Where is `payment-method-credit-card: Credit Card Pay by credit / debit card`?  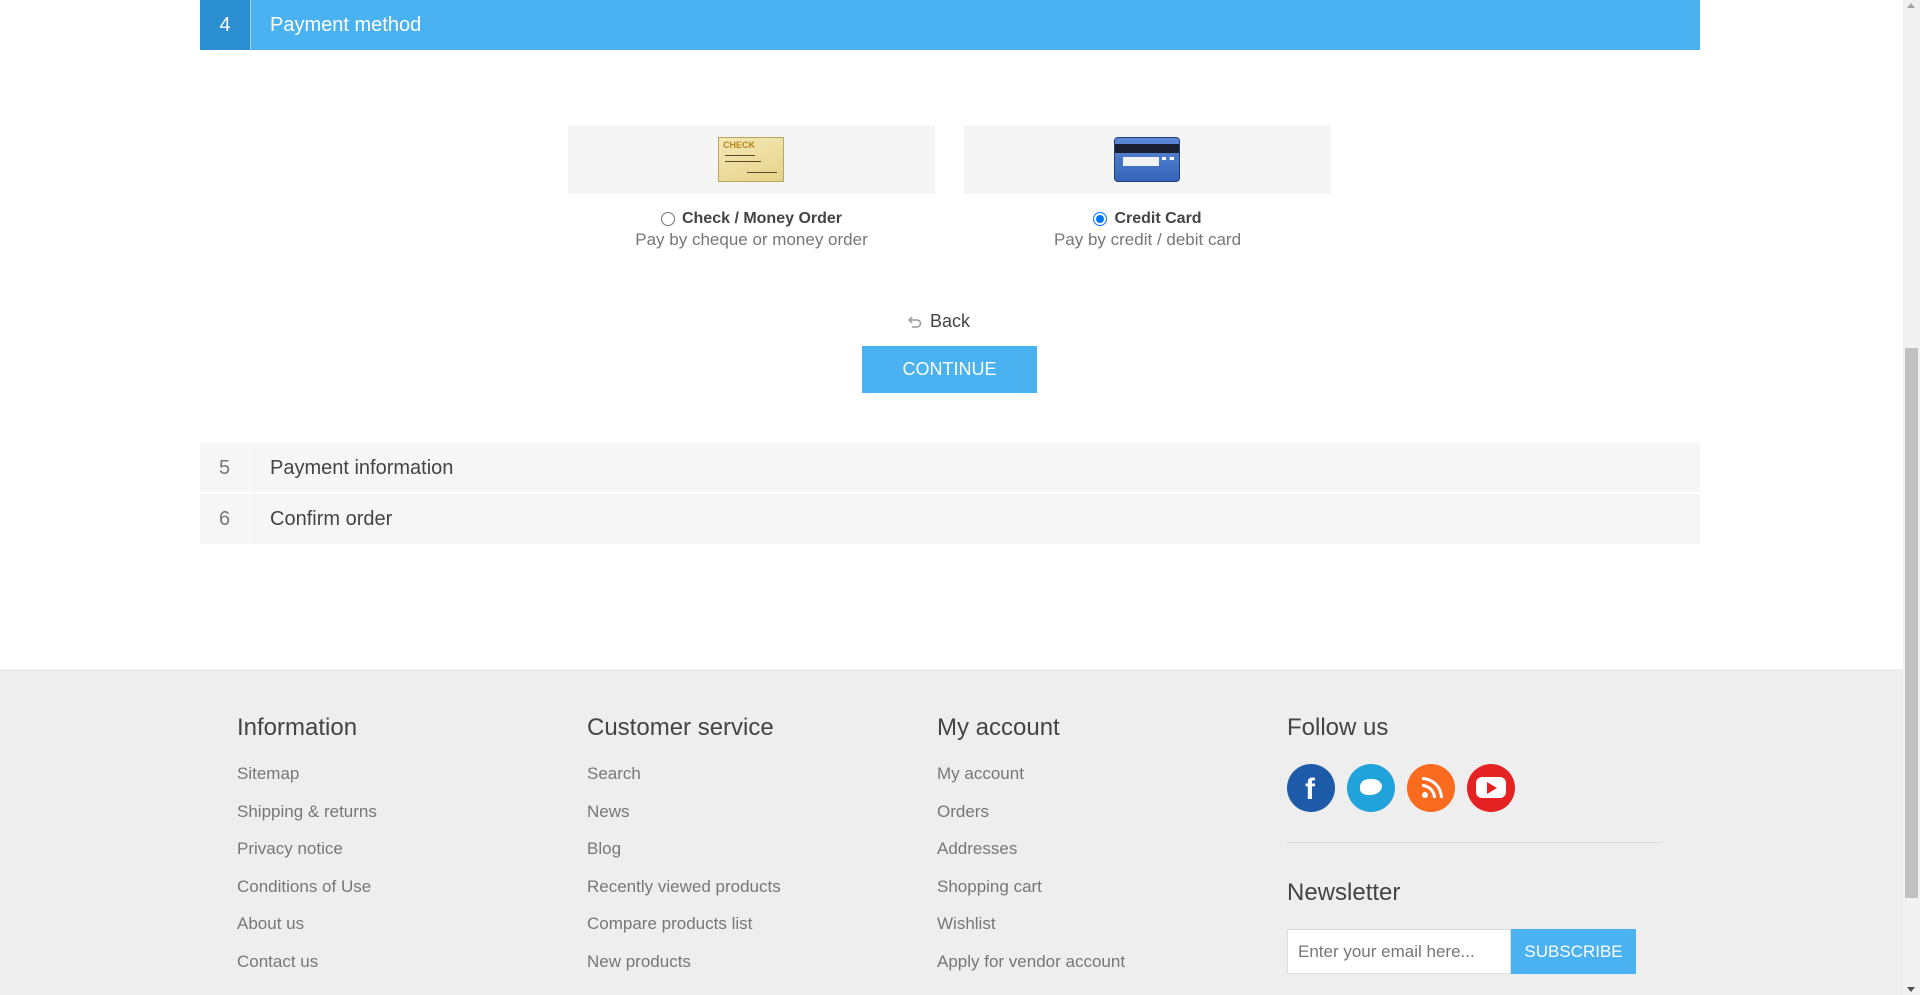
payment-method-credit-card: Credit Card Pay by credit / debit card is located at coordinates (1147, 187).